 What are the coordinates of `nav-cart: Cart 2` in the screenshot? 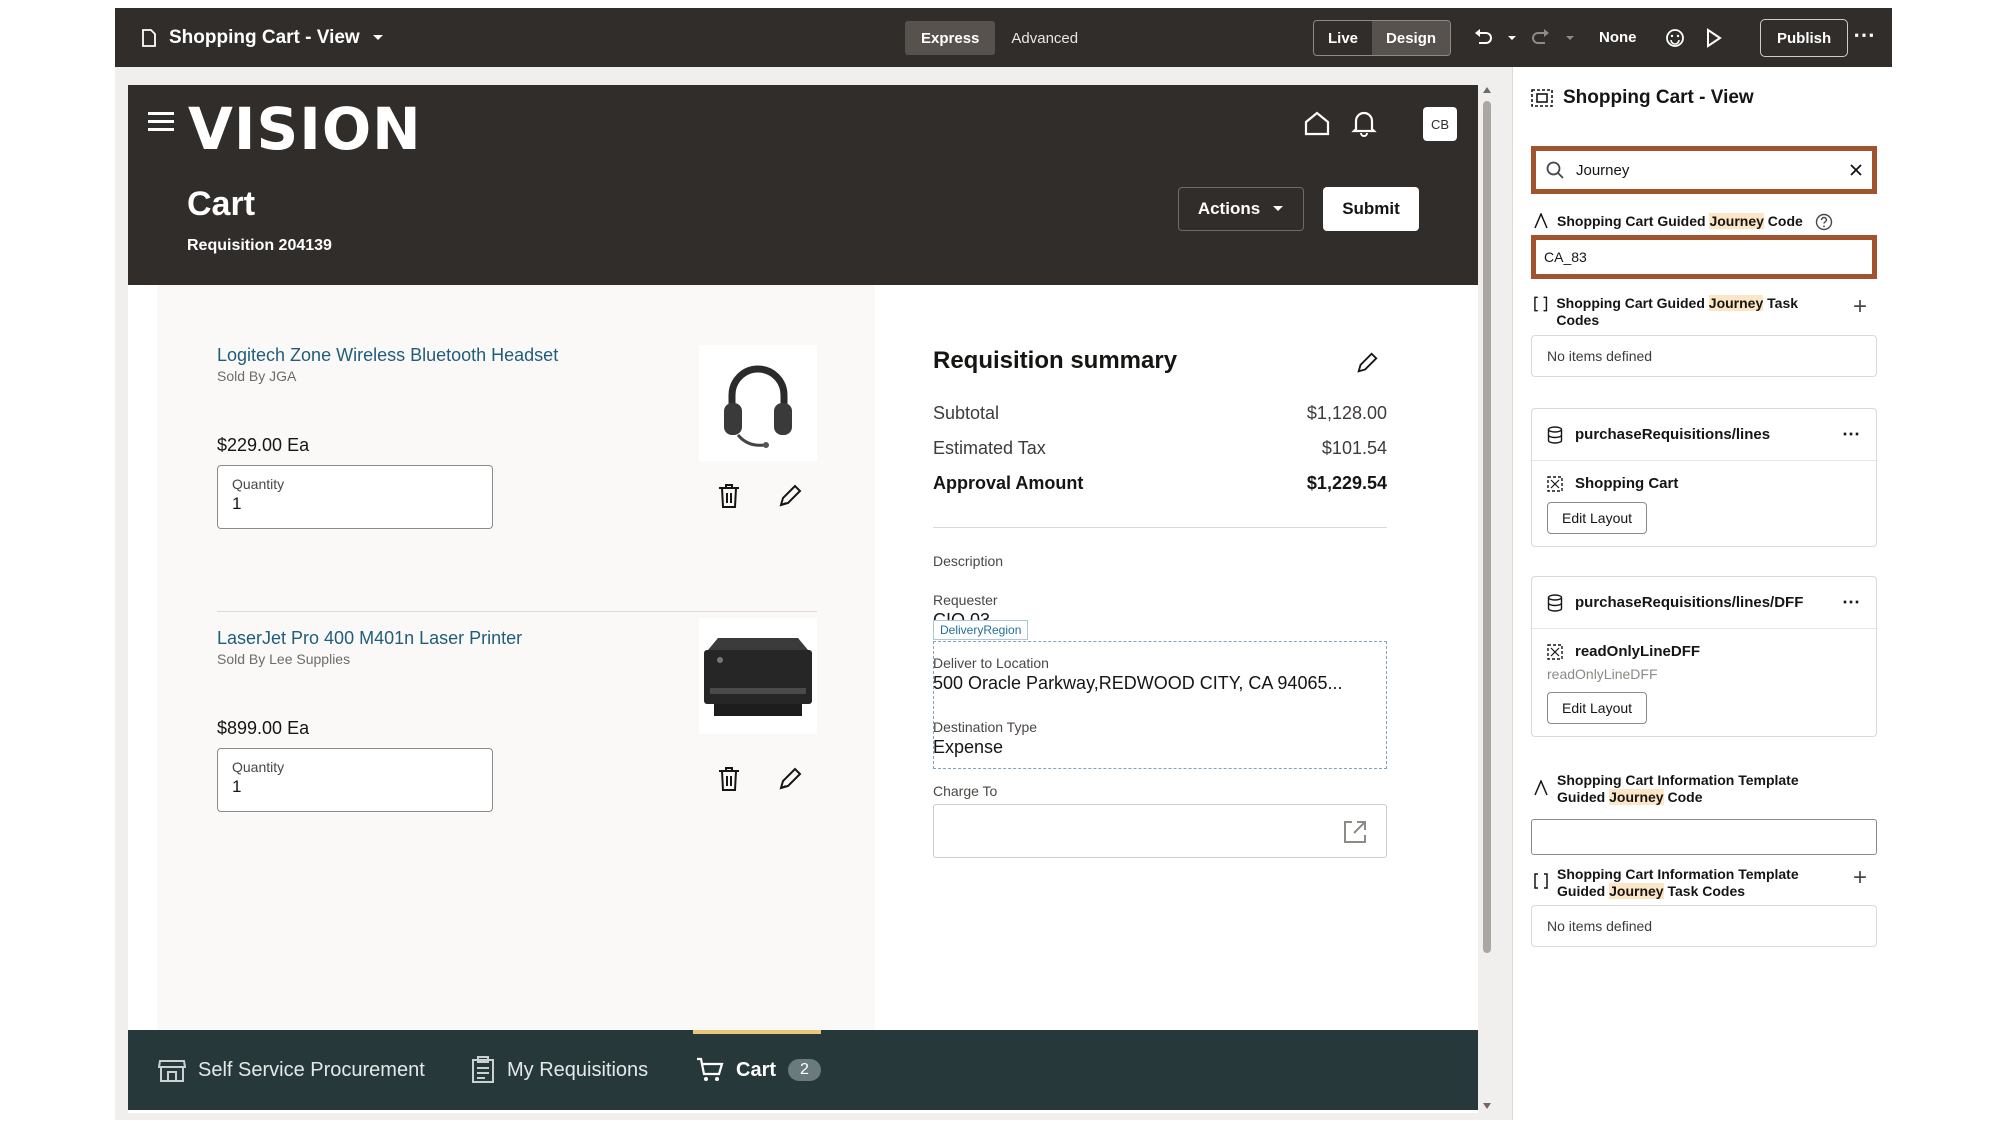 It's located at (758, 1070).